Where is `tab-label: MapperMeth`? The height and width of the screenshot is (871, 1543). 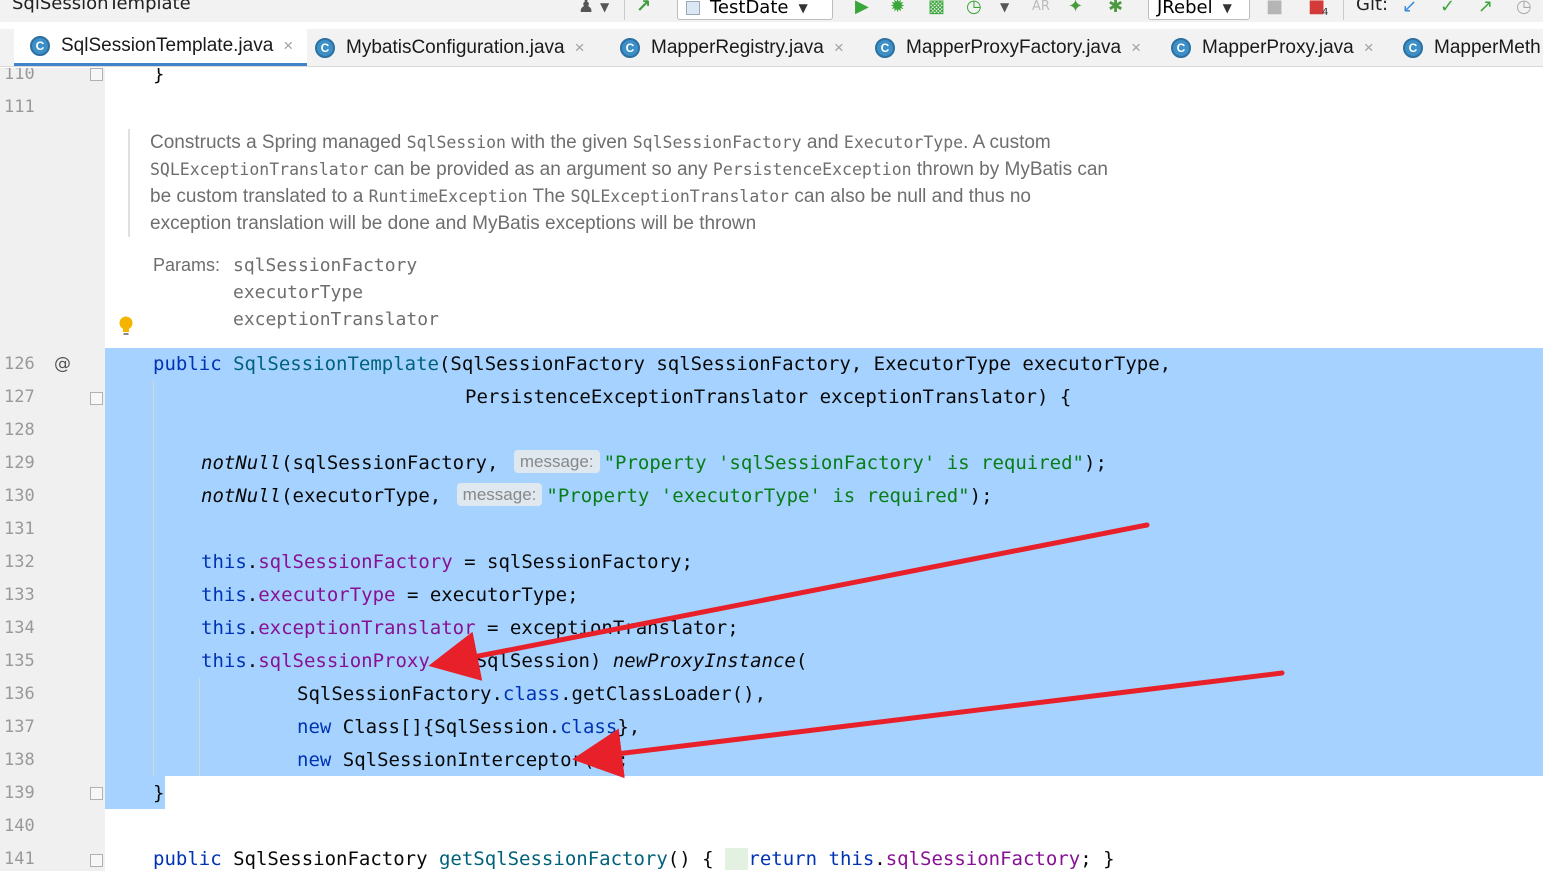 tab-label: MapperMeth is located at coordinates (1487, 47).